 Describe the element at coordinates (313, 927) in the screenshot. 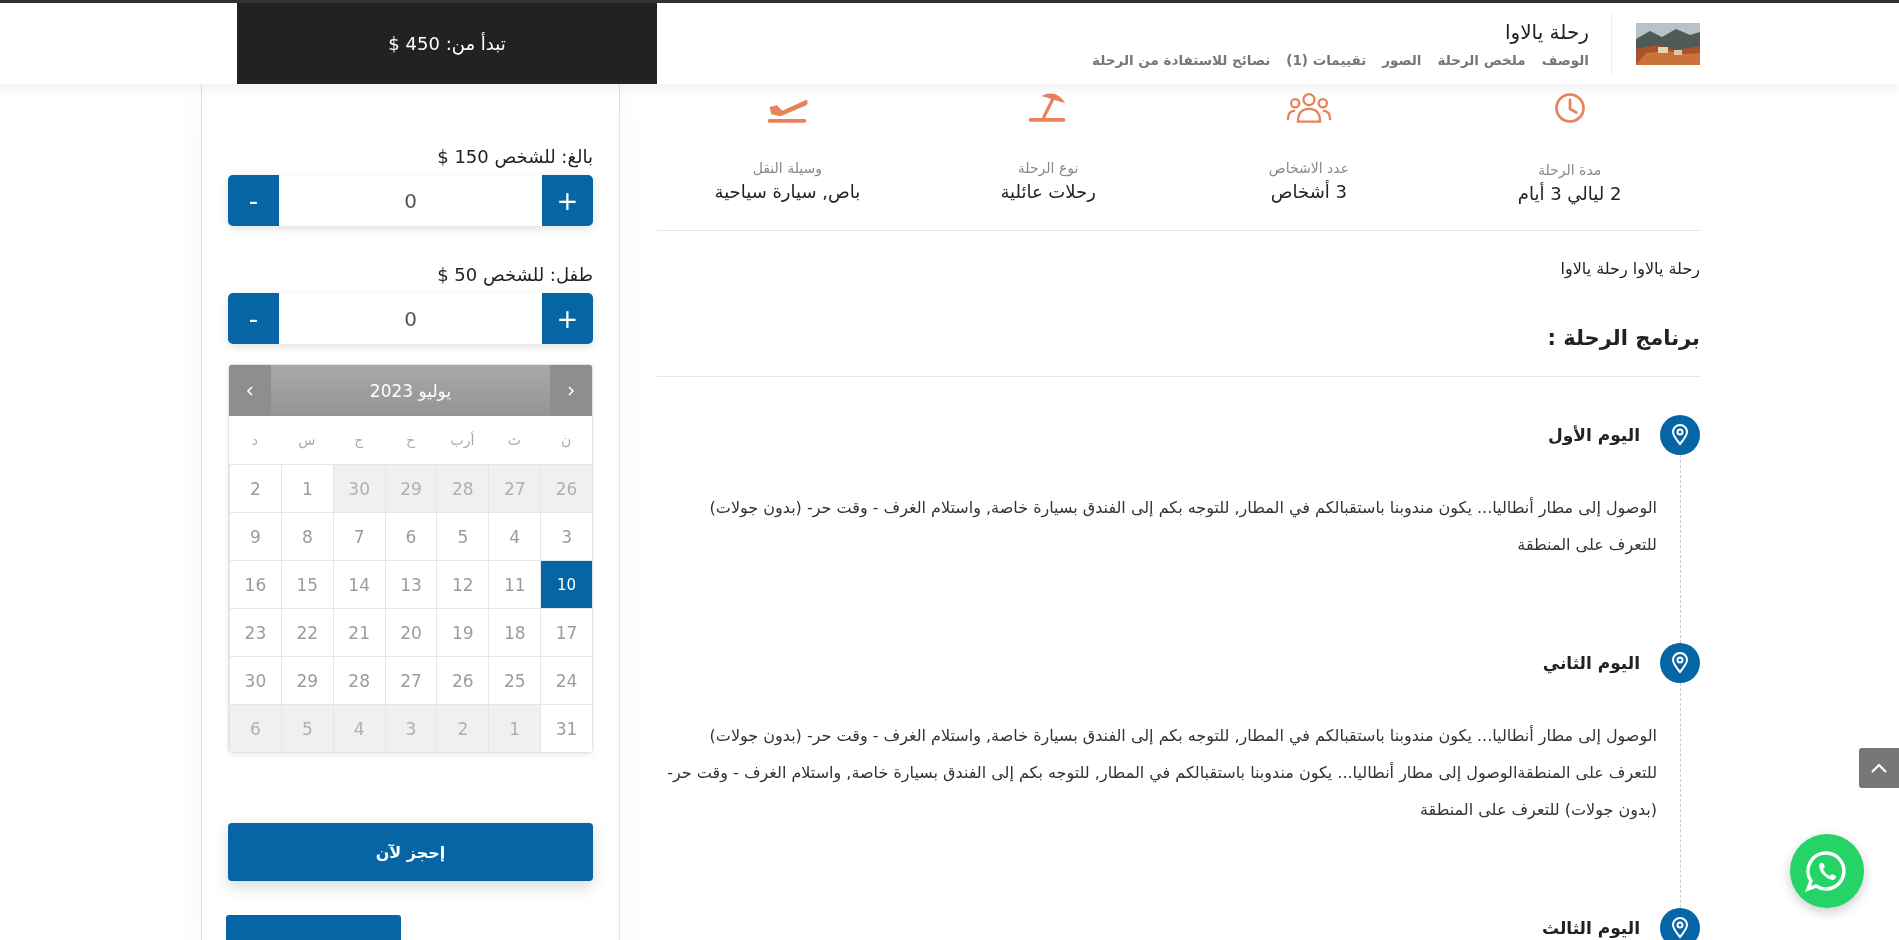

I see `action-button` at that location.